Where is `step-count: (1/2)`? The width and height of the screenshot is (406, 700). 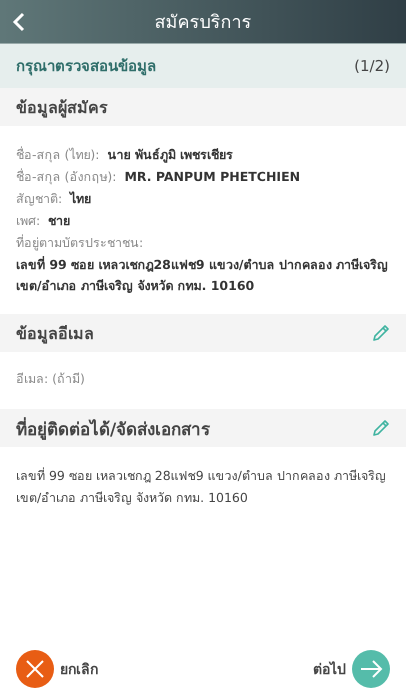 step-count: (1/2) is located at coordinates (372, 66).